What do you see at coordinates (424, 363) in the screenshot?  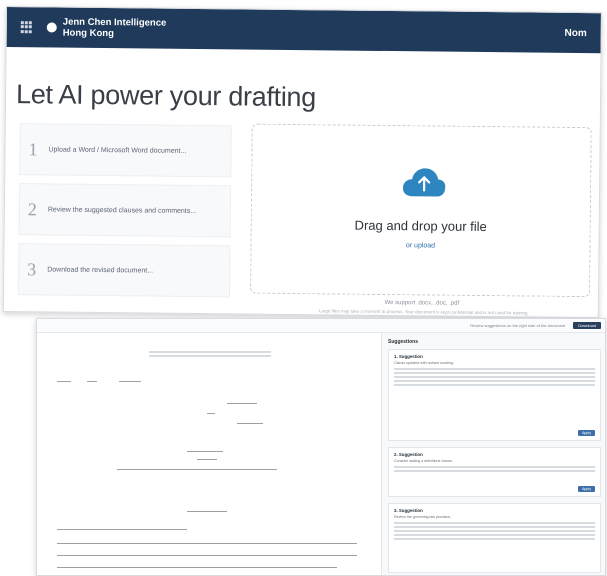 I see `suggestion-text: Clause updated with revised wording.` at bounding box center [424, 363].